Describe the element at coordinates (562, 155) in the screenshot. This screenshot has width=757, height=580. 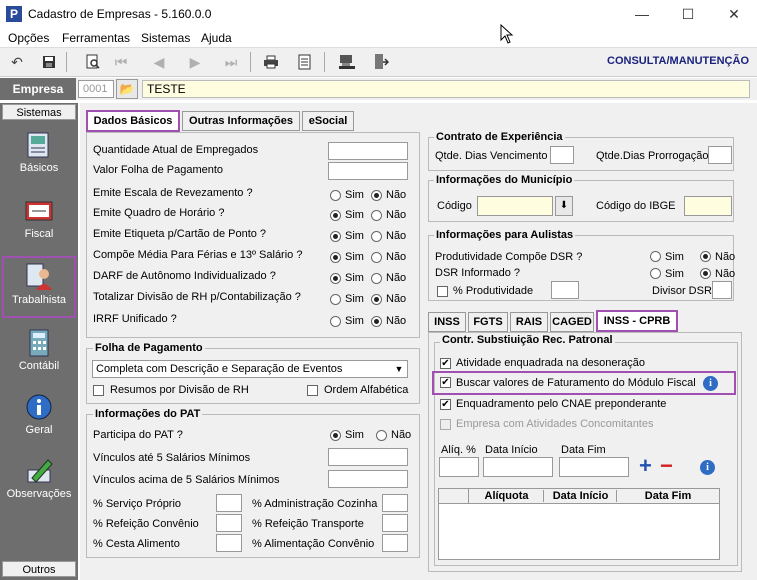
I see `vencimento-input` at that location.